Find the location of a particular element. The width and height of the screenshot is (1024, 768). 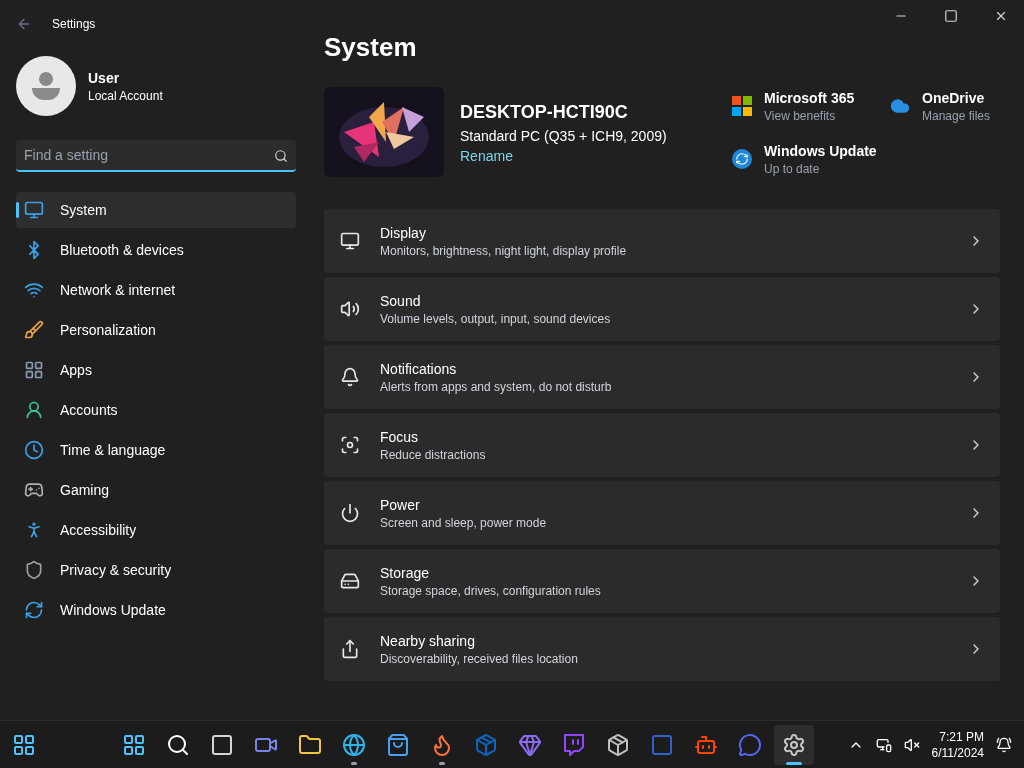

widgets-icon is located at coordinates (24, 744).